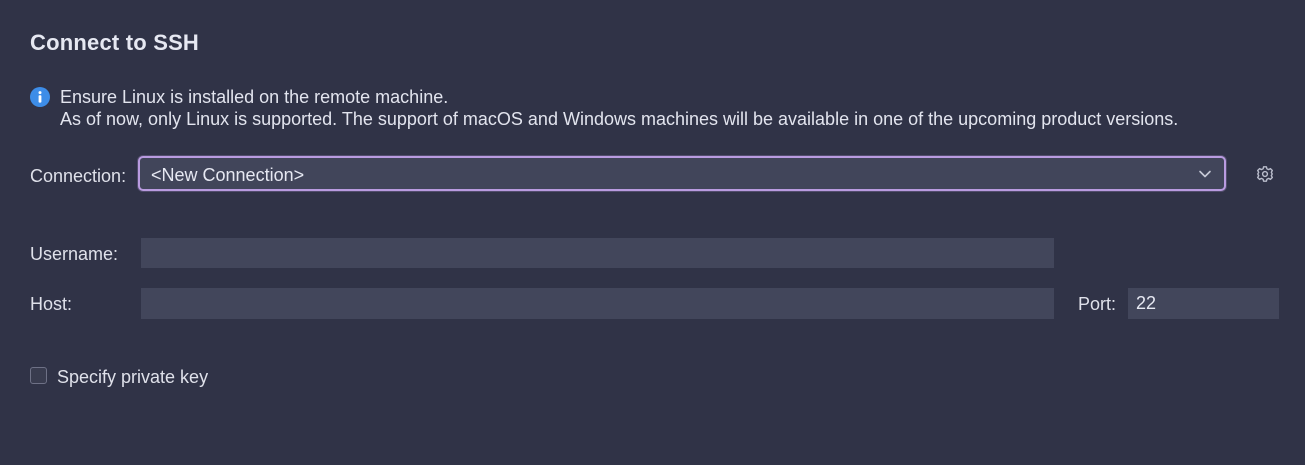  What do you see at coordinates (228, 175) in the screenshot?
I see `connection-selected-value: <New Connection>` at bounding box center [228, 175].